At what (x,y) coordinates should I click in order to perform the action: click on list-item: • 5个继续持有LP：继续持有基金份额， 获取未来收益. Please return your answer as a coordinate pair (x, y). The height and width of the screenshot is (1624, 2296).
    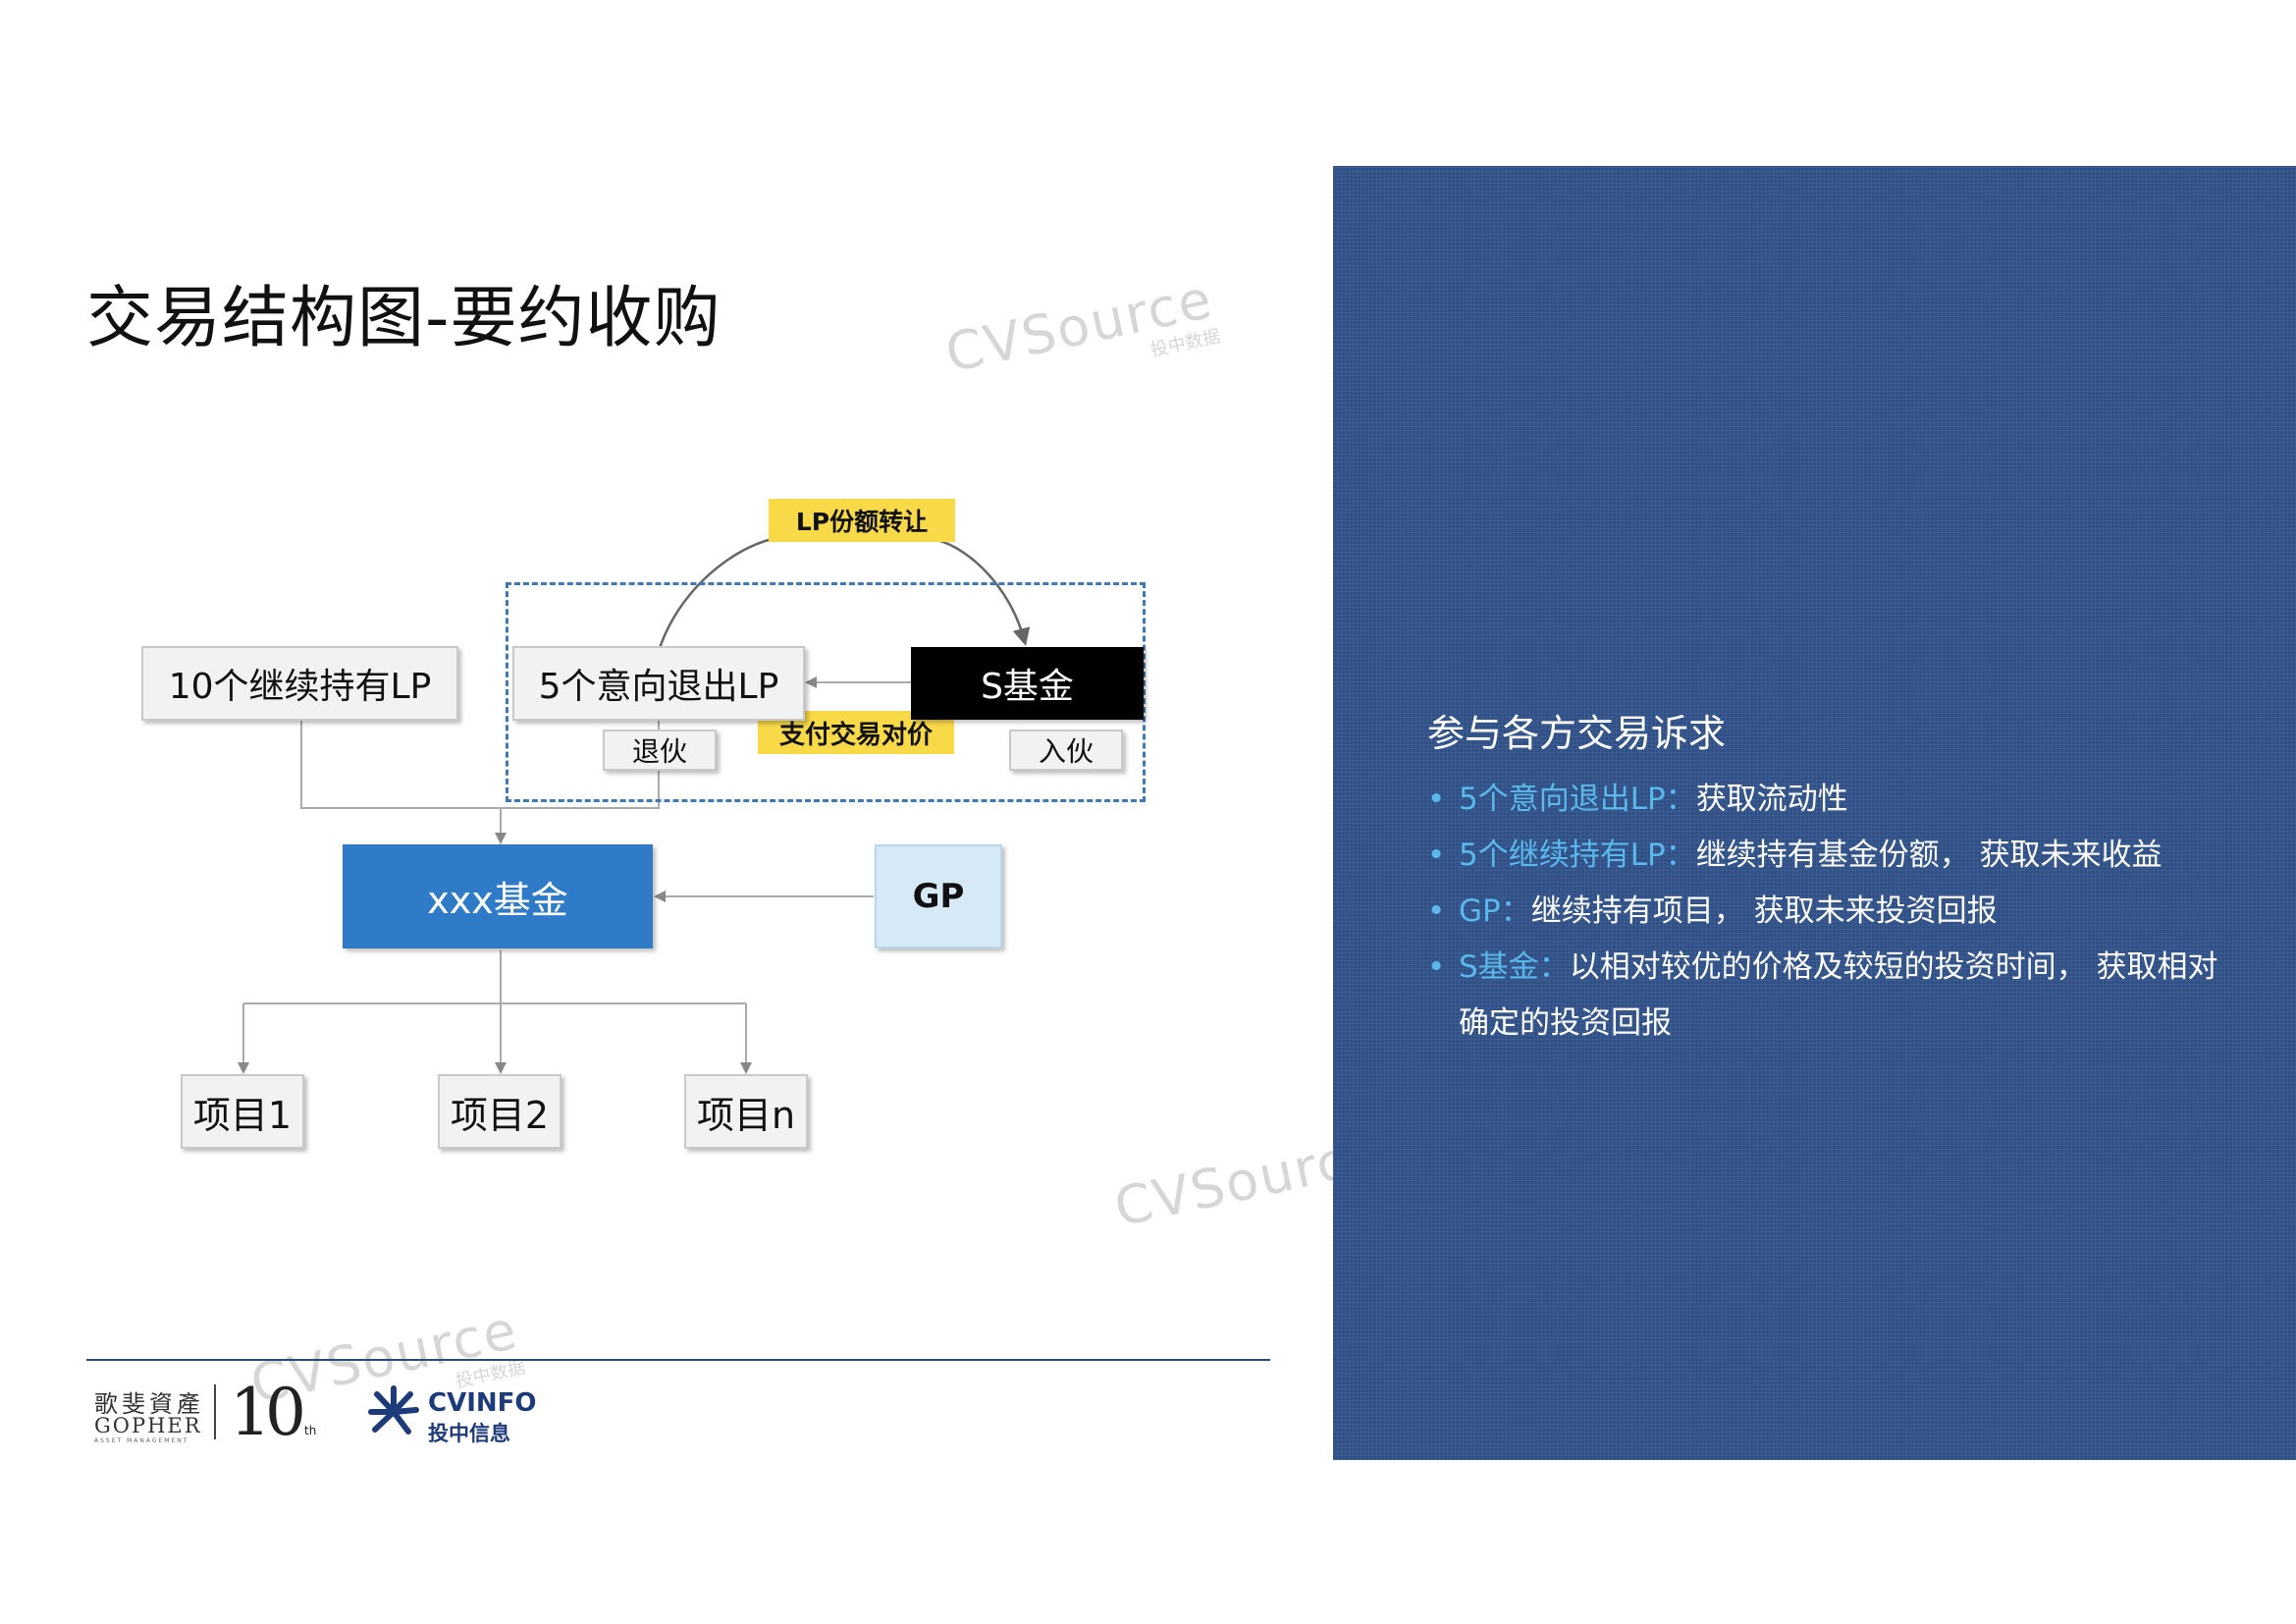
    Looking at the image, I should click on (1835, 856).